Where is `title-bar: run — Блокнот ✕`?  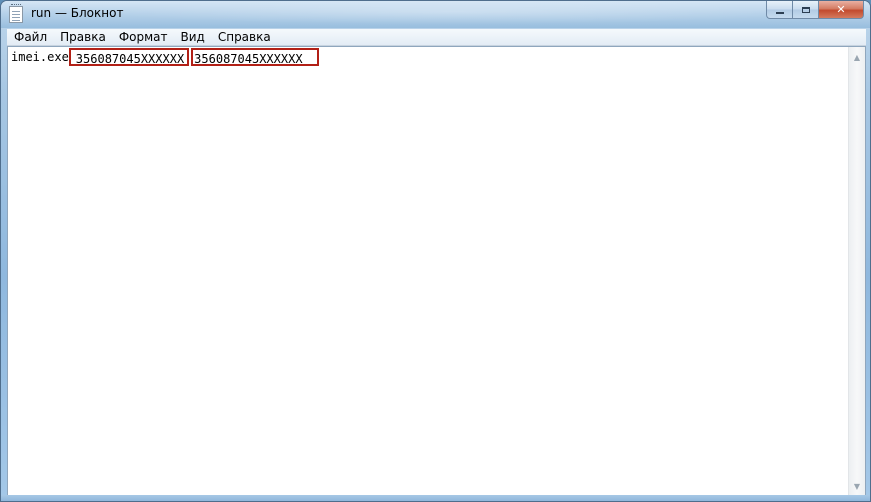 title-bar: run — Блокнот ✕ is located at coordinates (435, 14).